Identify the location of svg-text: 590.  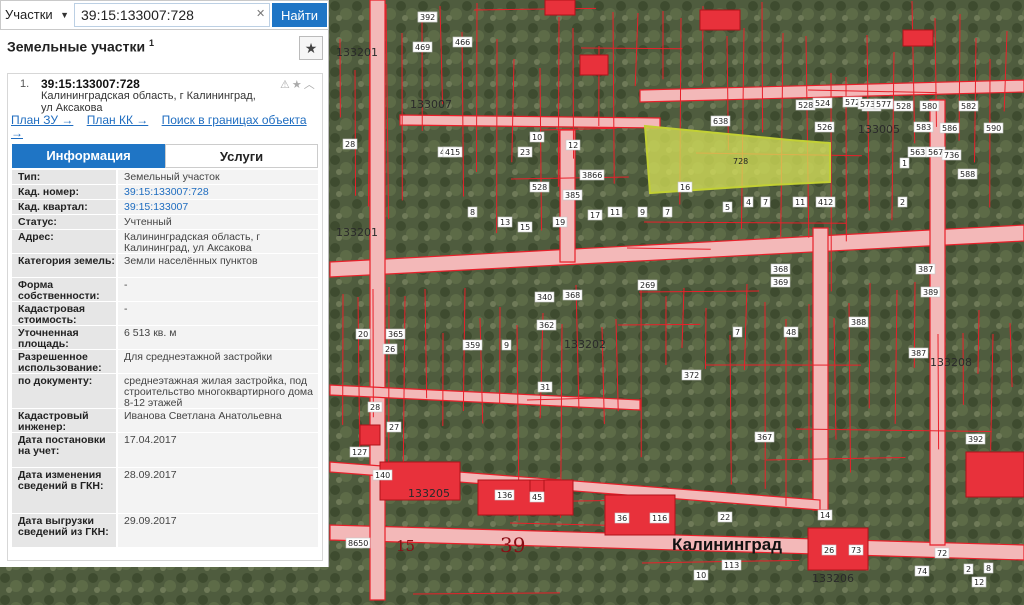
(993, 128).